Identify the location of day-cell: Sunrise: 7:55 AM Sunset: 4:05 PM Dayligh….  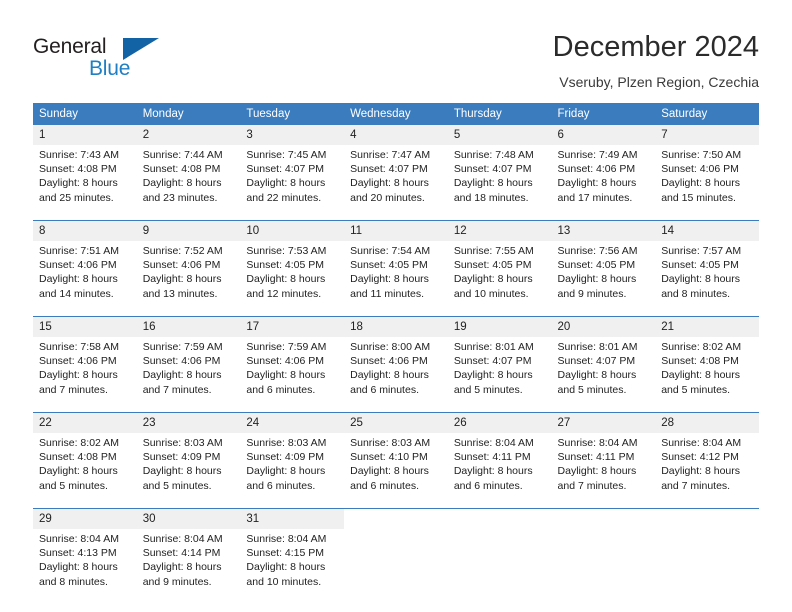
(499, 279).